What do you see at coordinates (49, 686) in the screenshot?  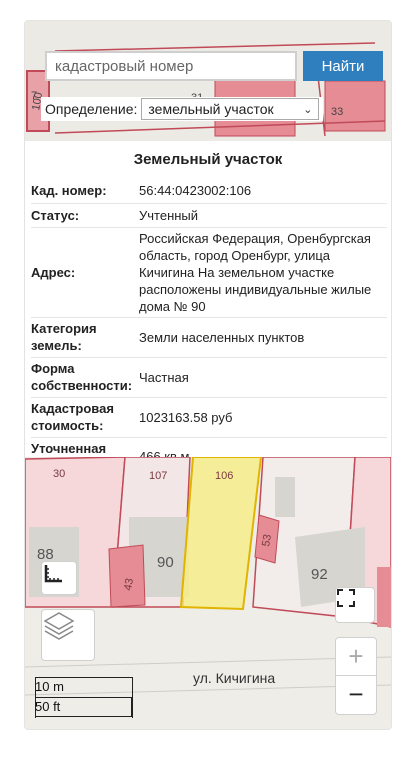 I see `scale-metric-label: 10 m` at bounding box center [49, 686].